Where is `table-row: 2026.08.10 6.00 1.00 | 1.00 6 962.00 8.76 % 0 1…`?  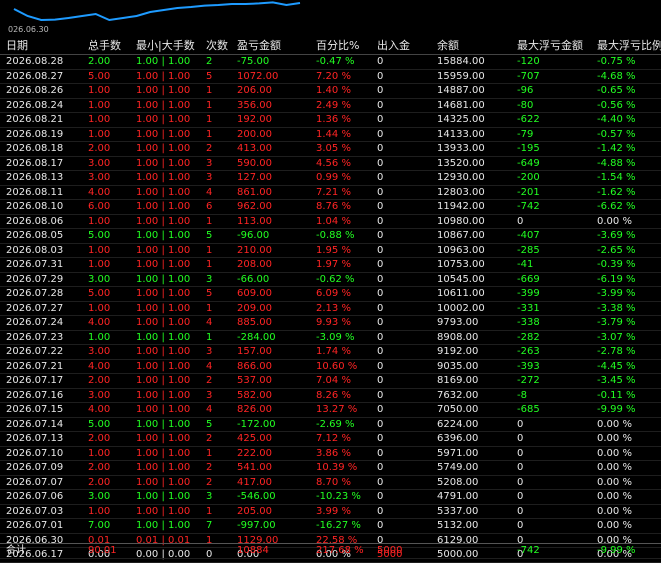
table-row: 2026.08.10 6.00 1.00 | 1.00 6 962.00 8.76 % 0 1… is located at coordinates (330, 207).